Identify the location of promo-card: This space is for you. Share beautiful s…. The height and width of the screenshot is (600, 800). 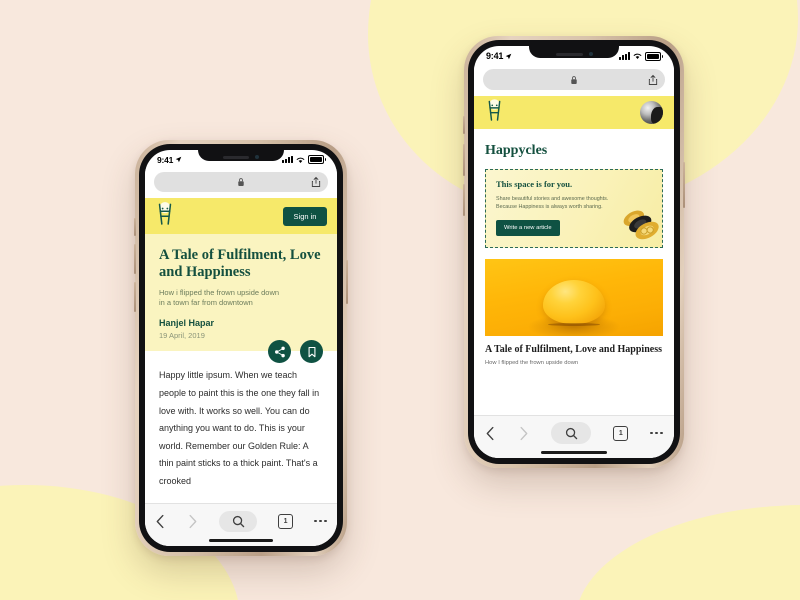
(574, 209).